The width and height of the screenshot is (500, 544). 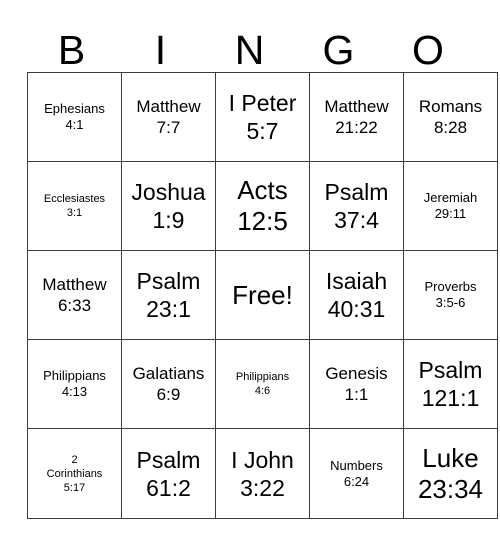 I want to click on bingo-cell-i3: Psalm 23:1, so click(x=168, y=295).